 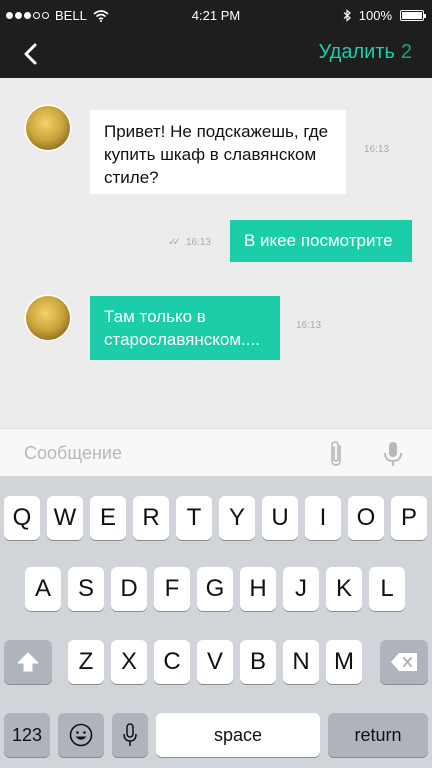 What do you see at coordinates (356, 52) in the screenshot?
I see `delete-label: Удалить` at bounding box center [356, 52].